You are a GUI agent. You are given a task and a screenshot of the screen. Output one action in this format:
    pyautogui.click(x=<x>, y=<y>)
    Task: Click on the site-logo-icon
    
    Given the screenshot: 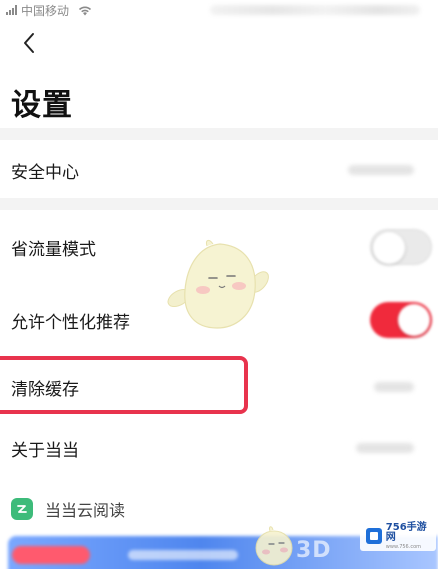 What is the action you would take?
    pyautogui.click(x=374, y=536)
    